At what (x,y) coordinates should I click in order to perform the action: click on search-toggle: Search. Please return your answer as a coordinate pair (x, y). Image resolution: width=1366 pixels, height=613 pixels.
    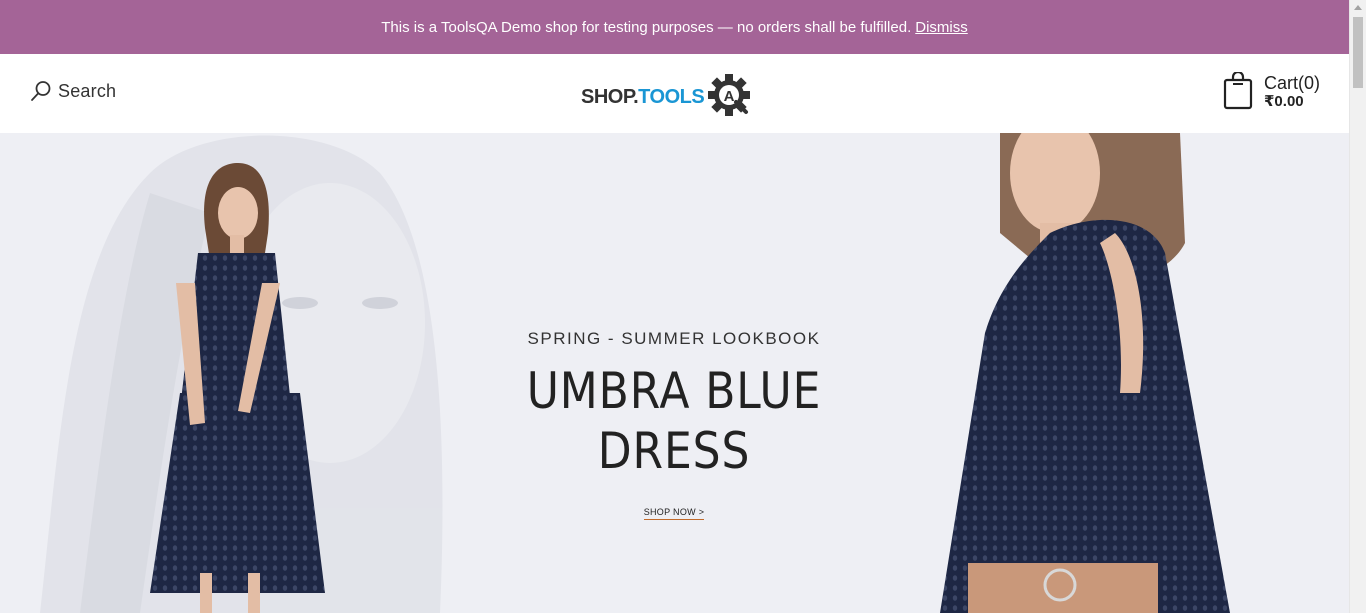
    Looking at the image, I should click on (73, 91).